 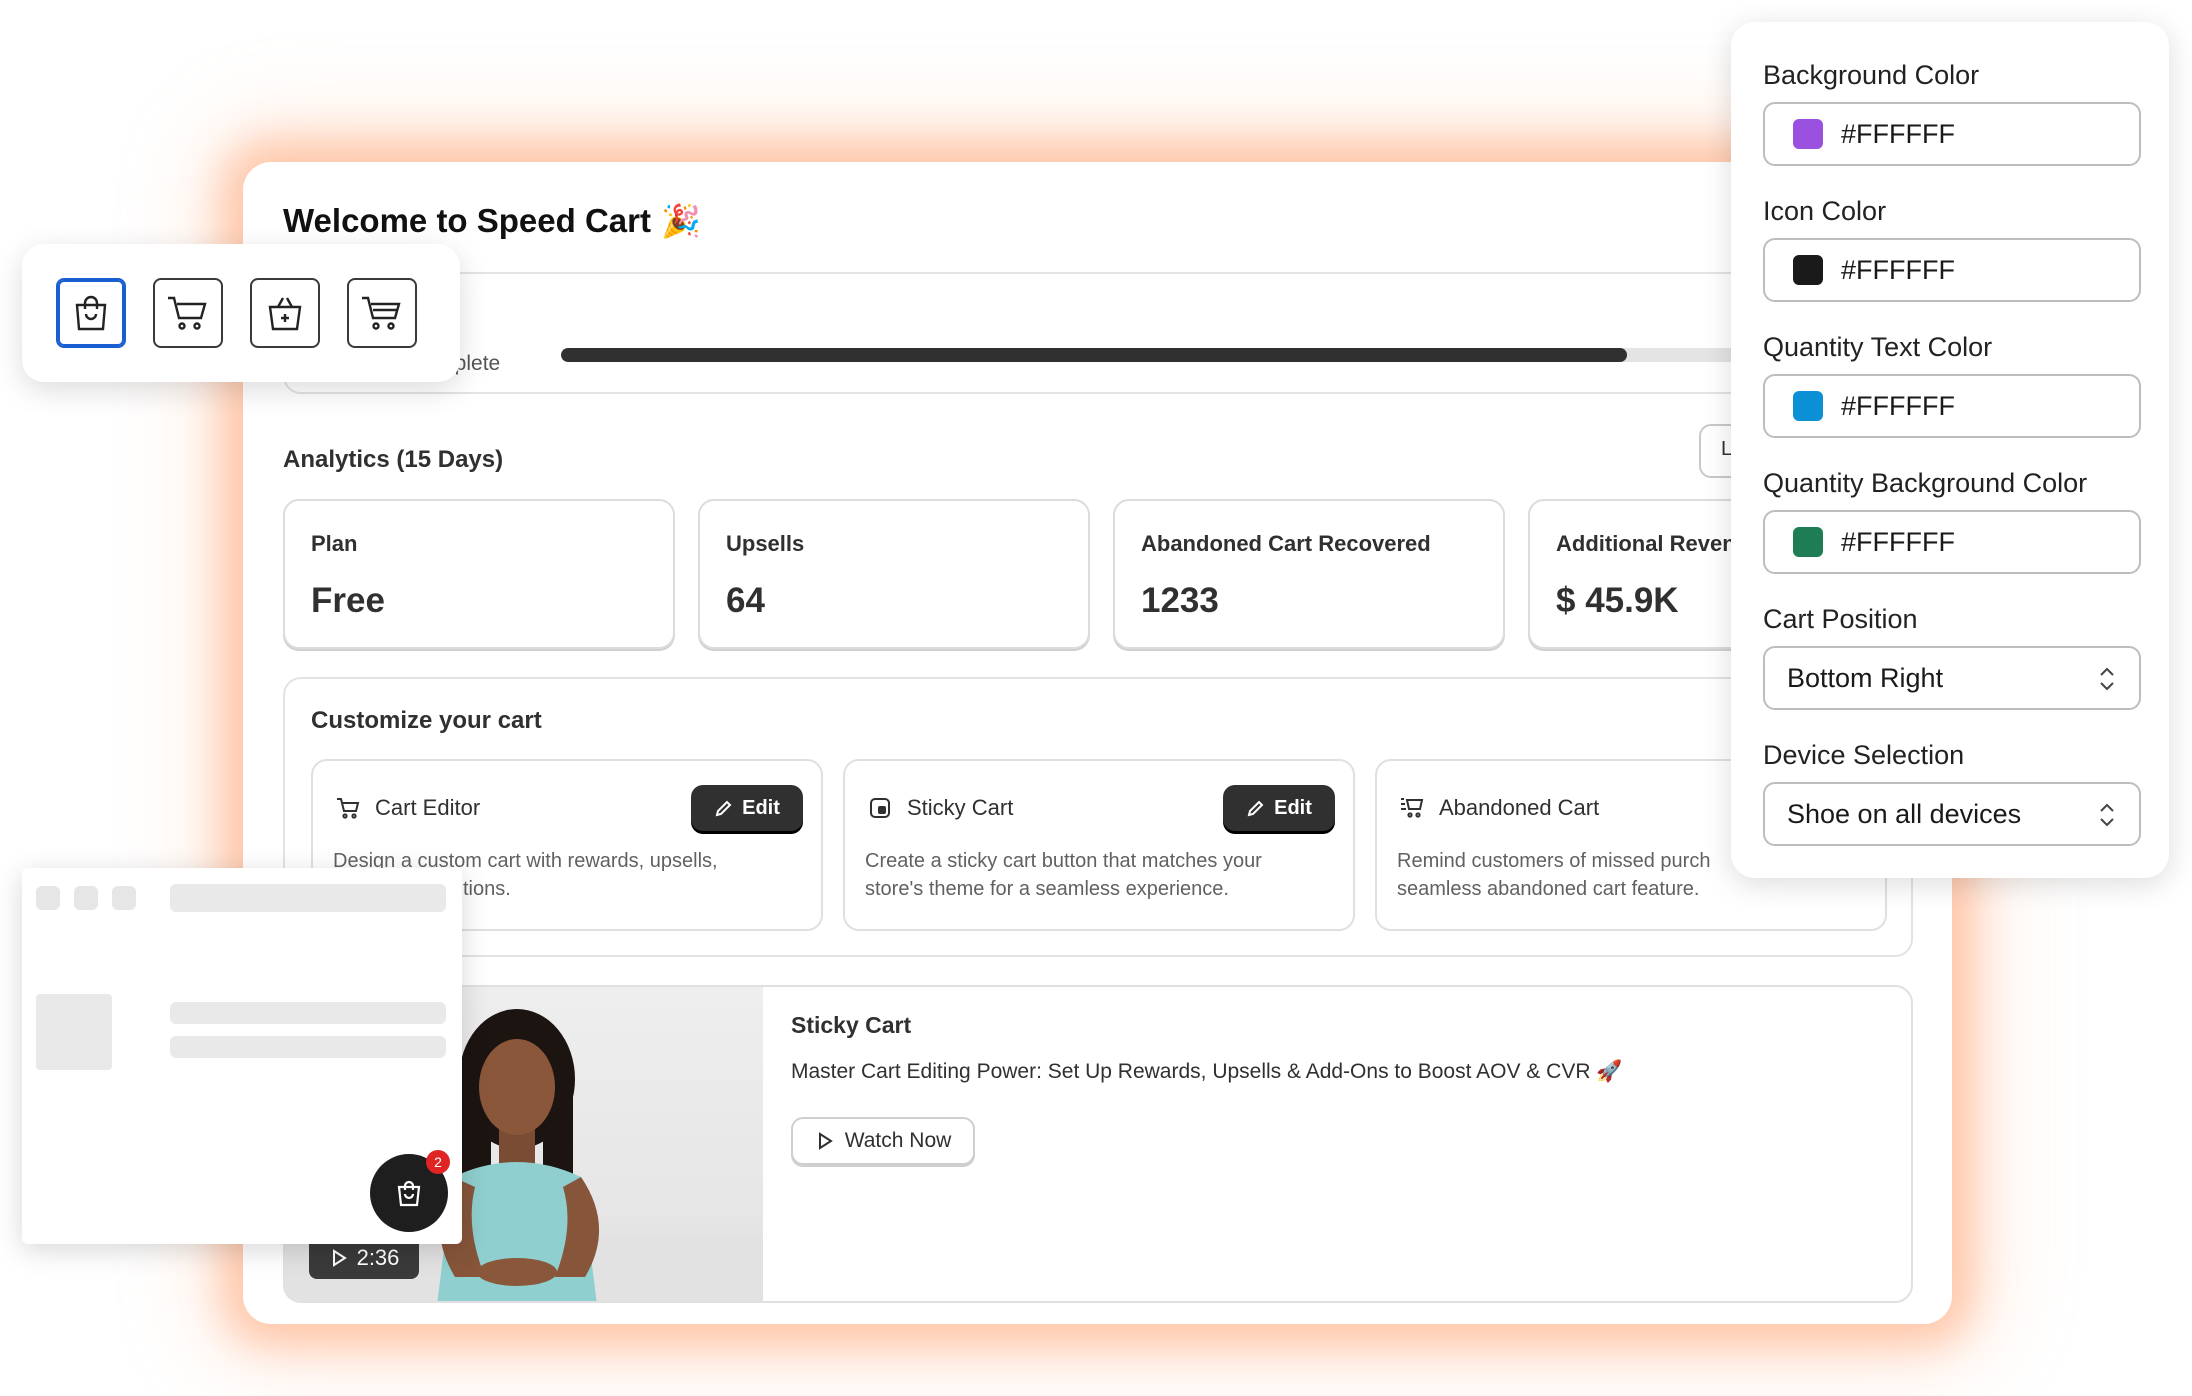 I want to click on quantity-background-color-value: #FFFFFF, so click(x=1898, y=541).